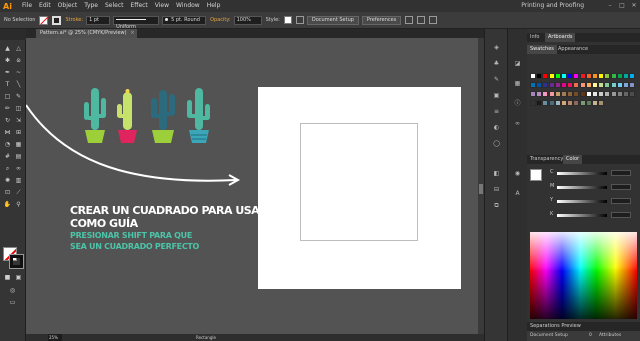 The image size is (640, 341). Describe the element at coordinates (517, 123) in the screenshot. I see `links-icon: ∞` at that location.